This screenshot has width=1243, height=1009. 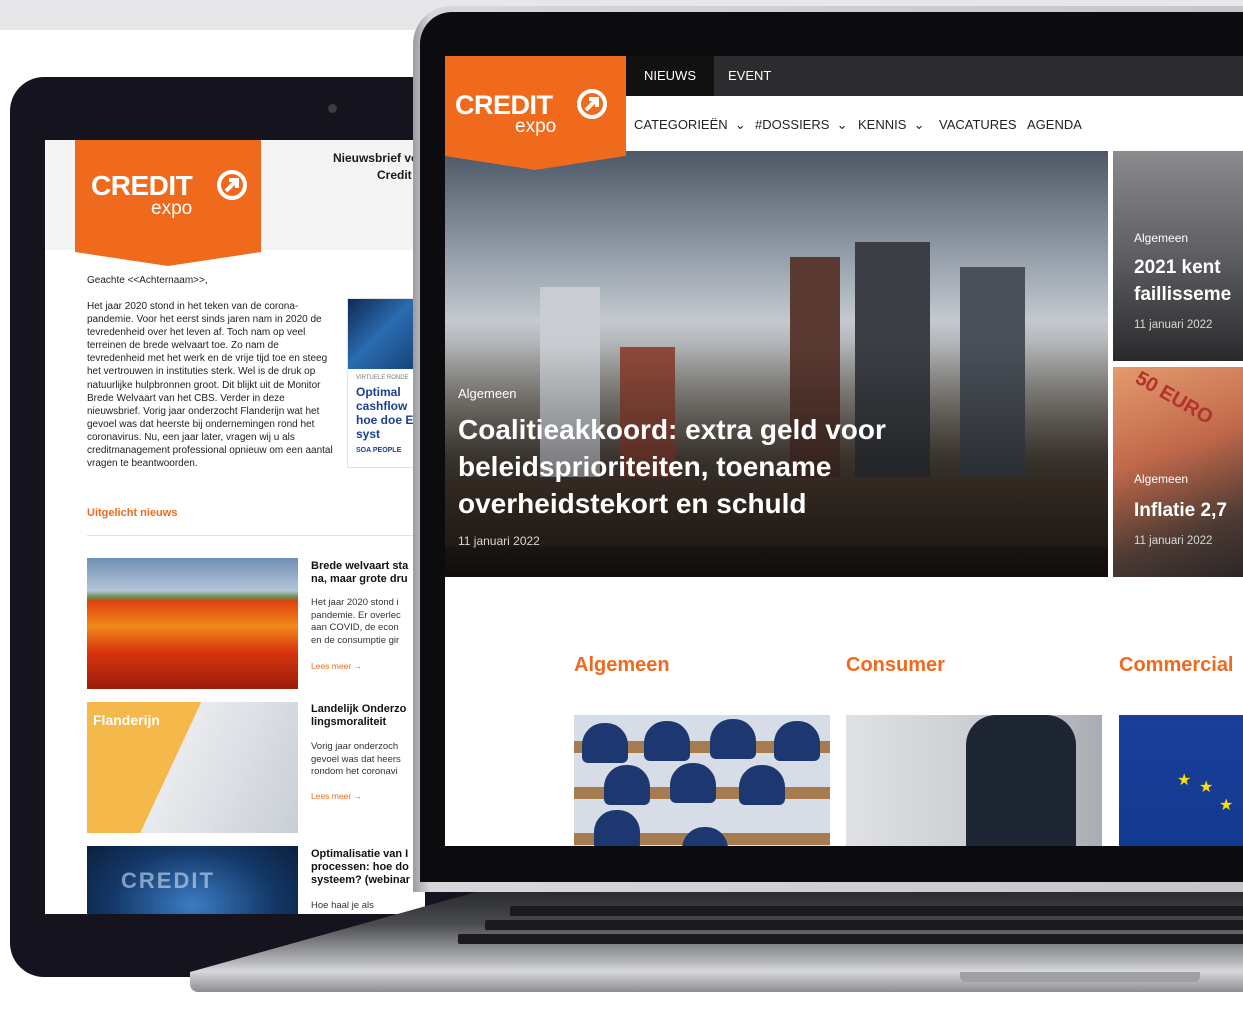 What do you see at coordinates (360, 854) in the screenshot?
I see `title-line: Optimalisatie van I` at bounding box center [360, 854].